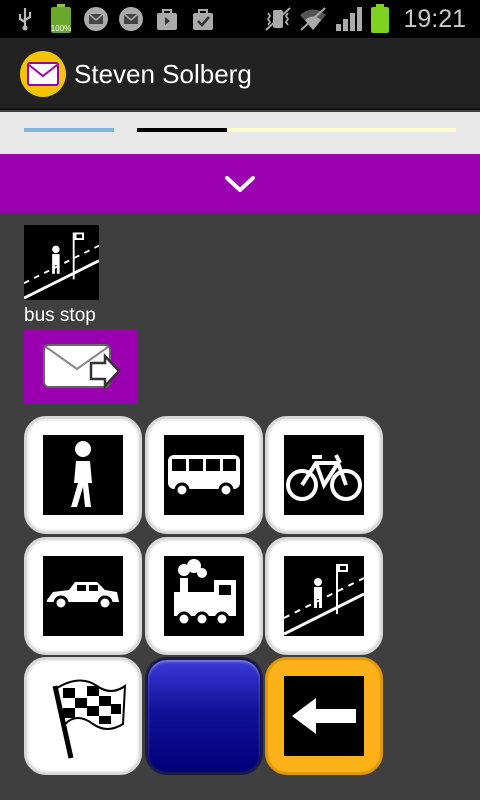  I want to click on status-bar: 100% 19:21, so click(240, 19).